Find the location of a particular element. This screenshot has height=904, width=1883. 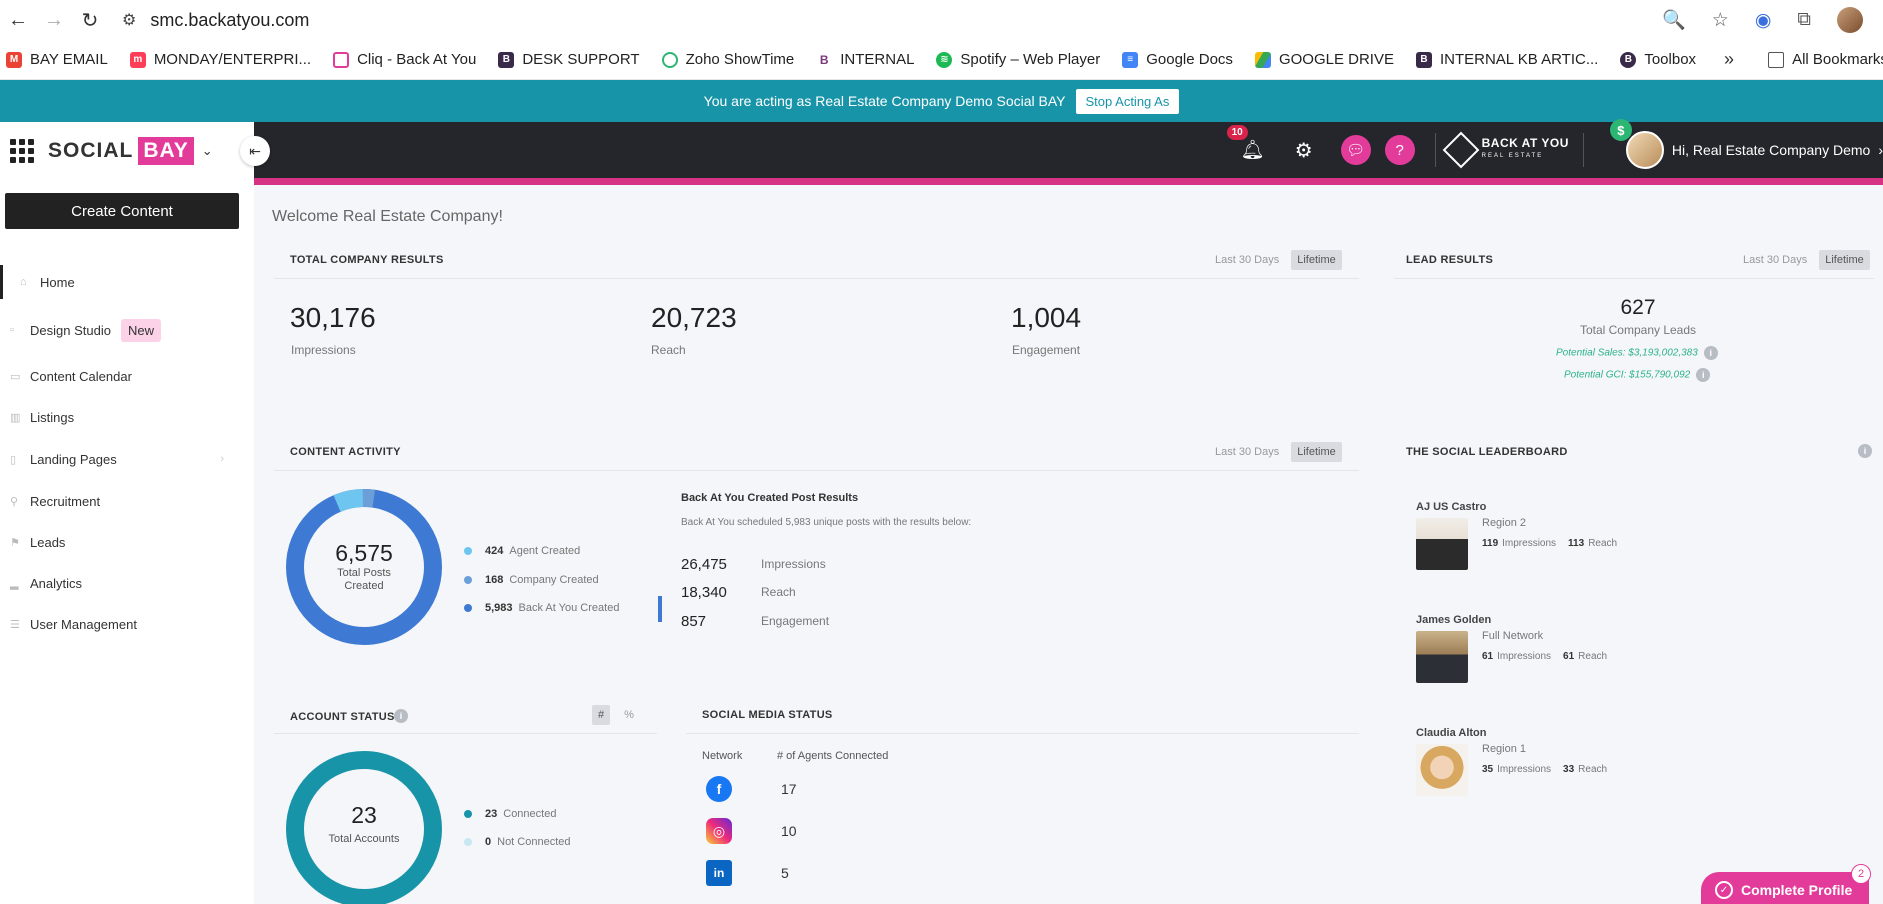

leader-region: Region 2 is located at coordinates (1504, 523).